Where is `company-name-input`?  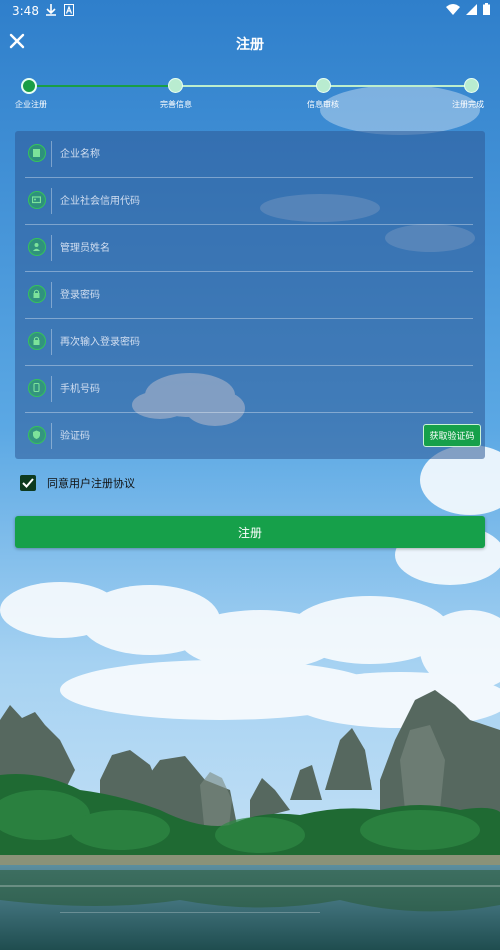 company-name-input is located at coordinates (230, 154).